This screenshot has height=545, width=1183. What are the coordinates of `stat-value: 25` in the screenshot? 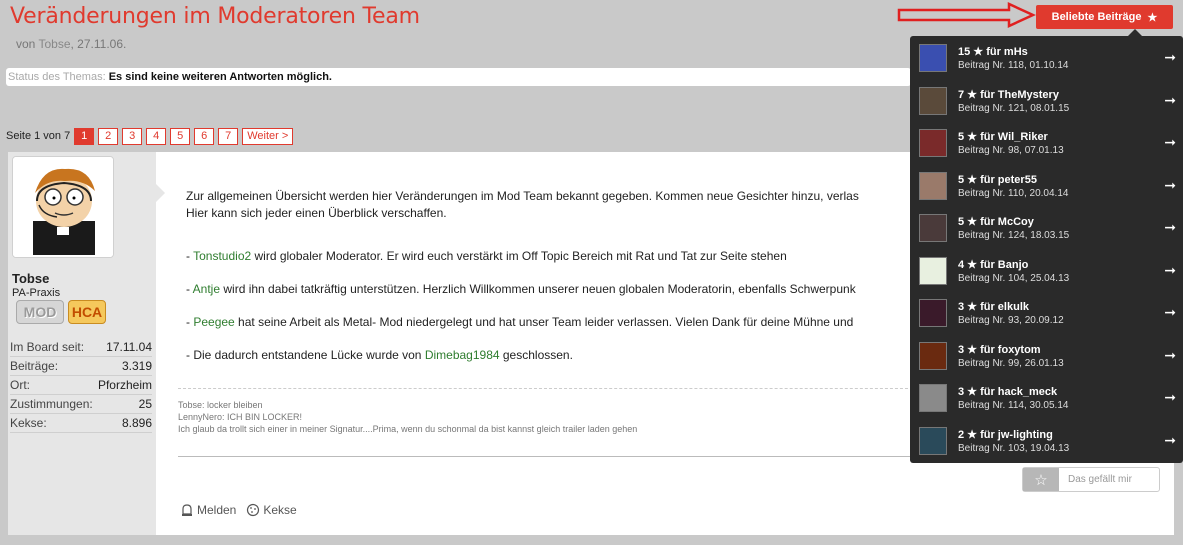 It's located at (145, 404).